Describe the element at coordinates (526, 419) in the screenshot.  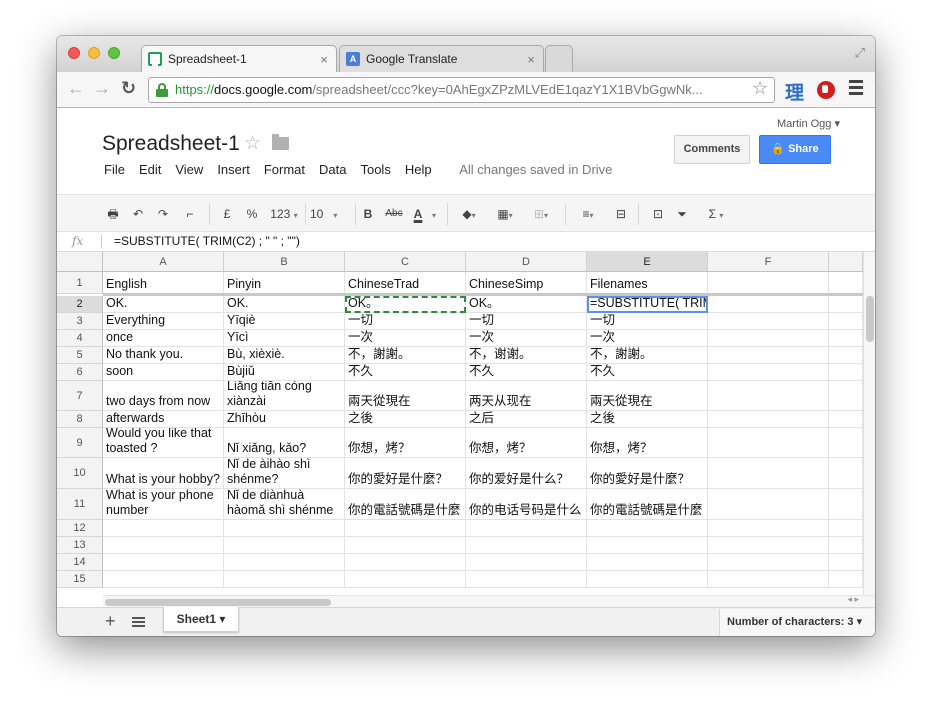
I see `table-cell: 之后` at that location.